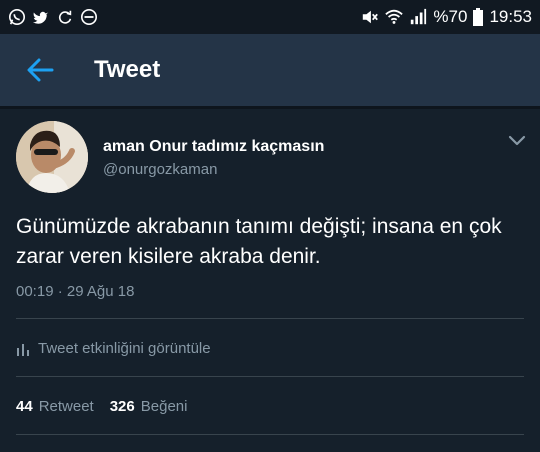  Describe the element at coordinates (160, 169) in the screenshot. I see `author-handle: @onurgozkaman` at that location.